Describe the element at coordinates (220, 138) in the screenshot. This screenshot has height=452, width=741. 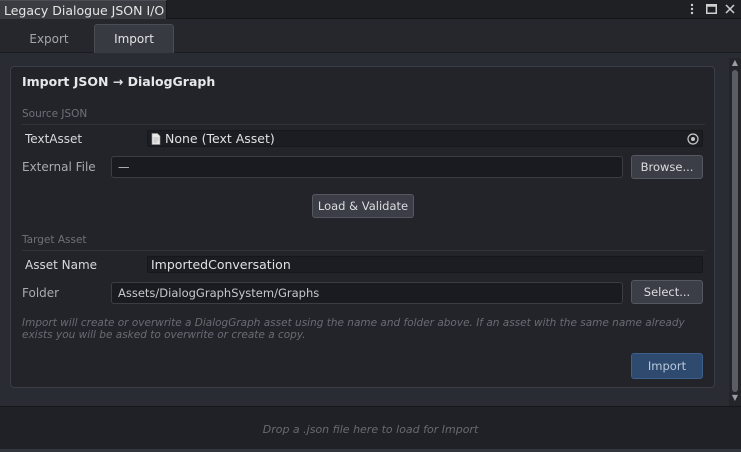
I see `text-asset-value: None (Text Asset)` at that location.